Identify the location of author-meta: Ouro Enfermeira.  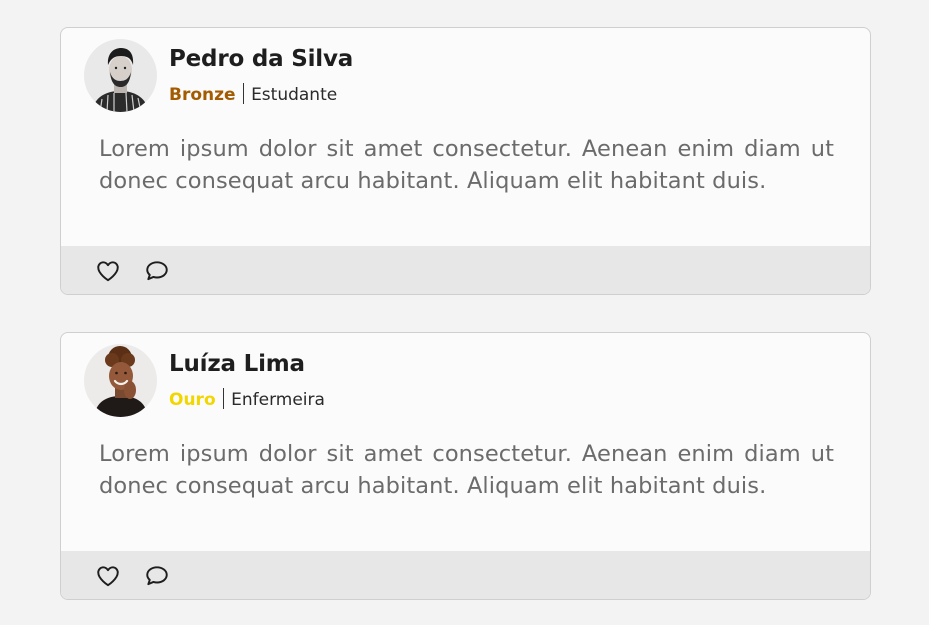
(247, 399).